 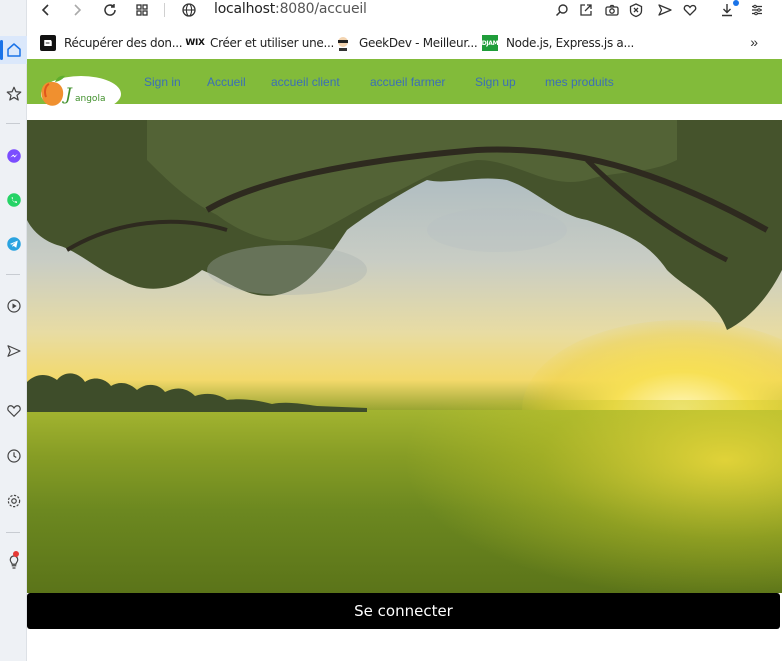 What do you see at coordinates (13, 330) in the screenshot?
I see `browser-sidebar` at bounding box center [13, 330].